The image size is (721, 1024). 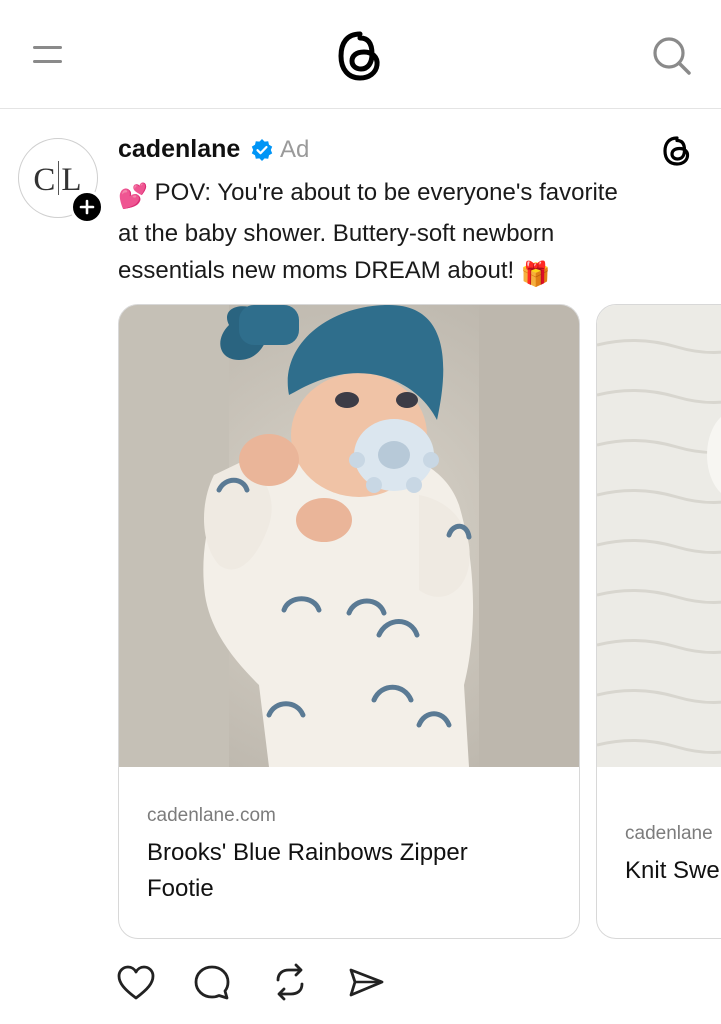 What do you see at coordinates (659, 536) in the screenshot?
I see `product-image` at bounding box center [659, 536].